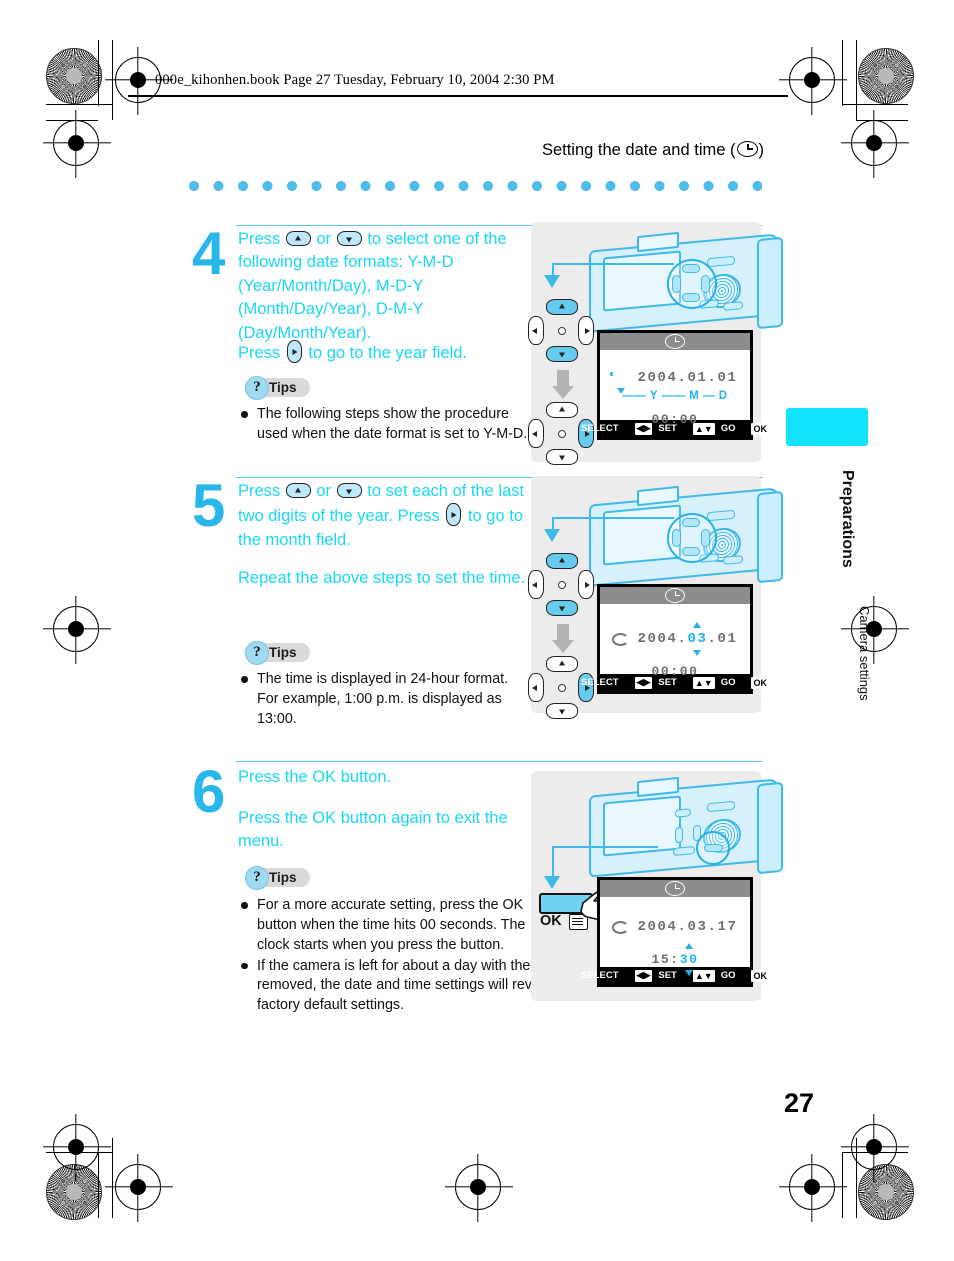  What do you see at coordinates (675, 639) in the screenshot?
I see `screen-date-row: 2004. 03.01` at bounding box center [675, 639].